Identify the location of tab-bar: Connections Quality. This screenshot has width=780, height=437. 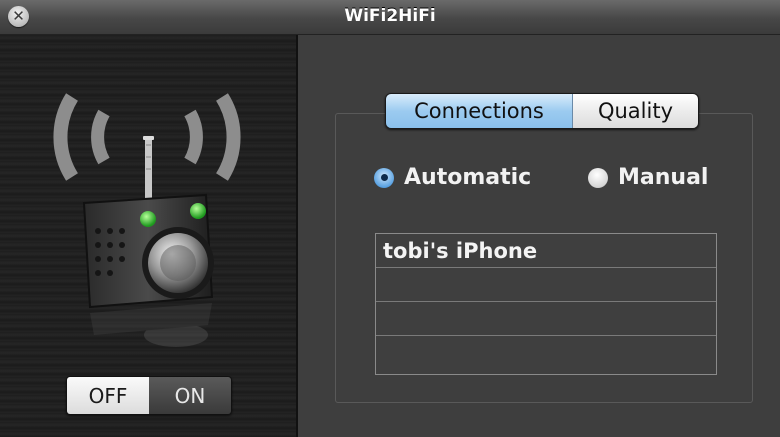
(542, 111).